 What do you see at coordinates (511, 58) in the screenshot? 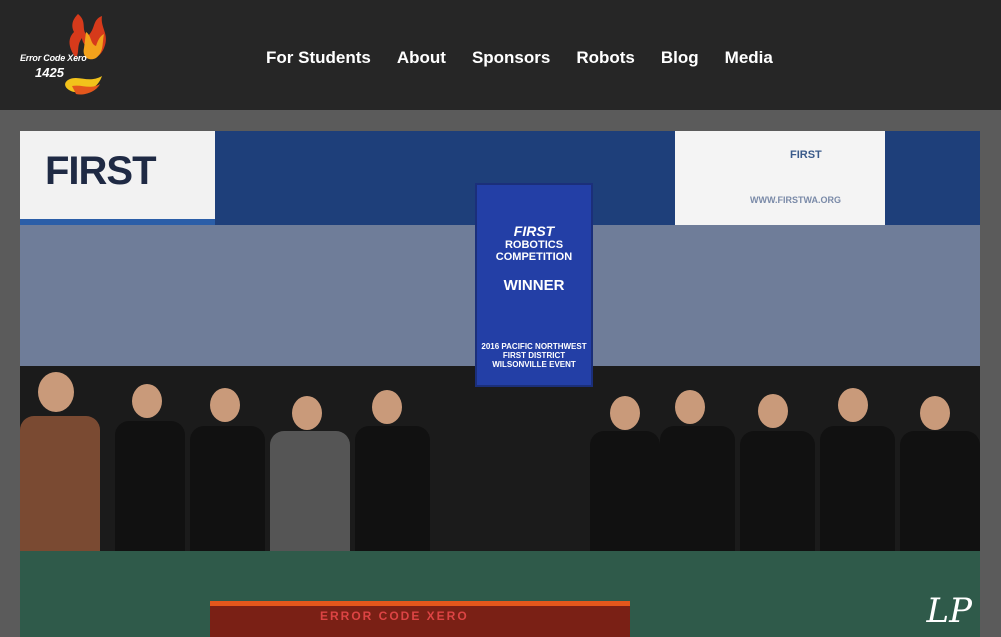
I see `nav-sponsors: Sponsors` at bounding box center [511, 58].